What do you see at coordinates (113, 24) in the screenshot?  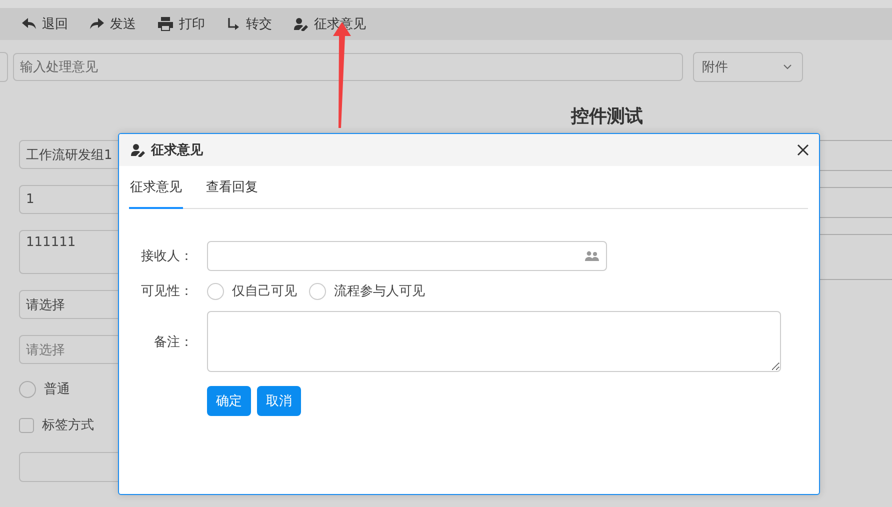 I see `toolbar-button: 发送` at bounding box center [113, 24].